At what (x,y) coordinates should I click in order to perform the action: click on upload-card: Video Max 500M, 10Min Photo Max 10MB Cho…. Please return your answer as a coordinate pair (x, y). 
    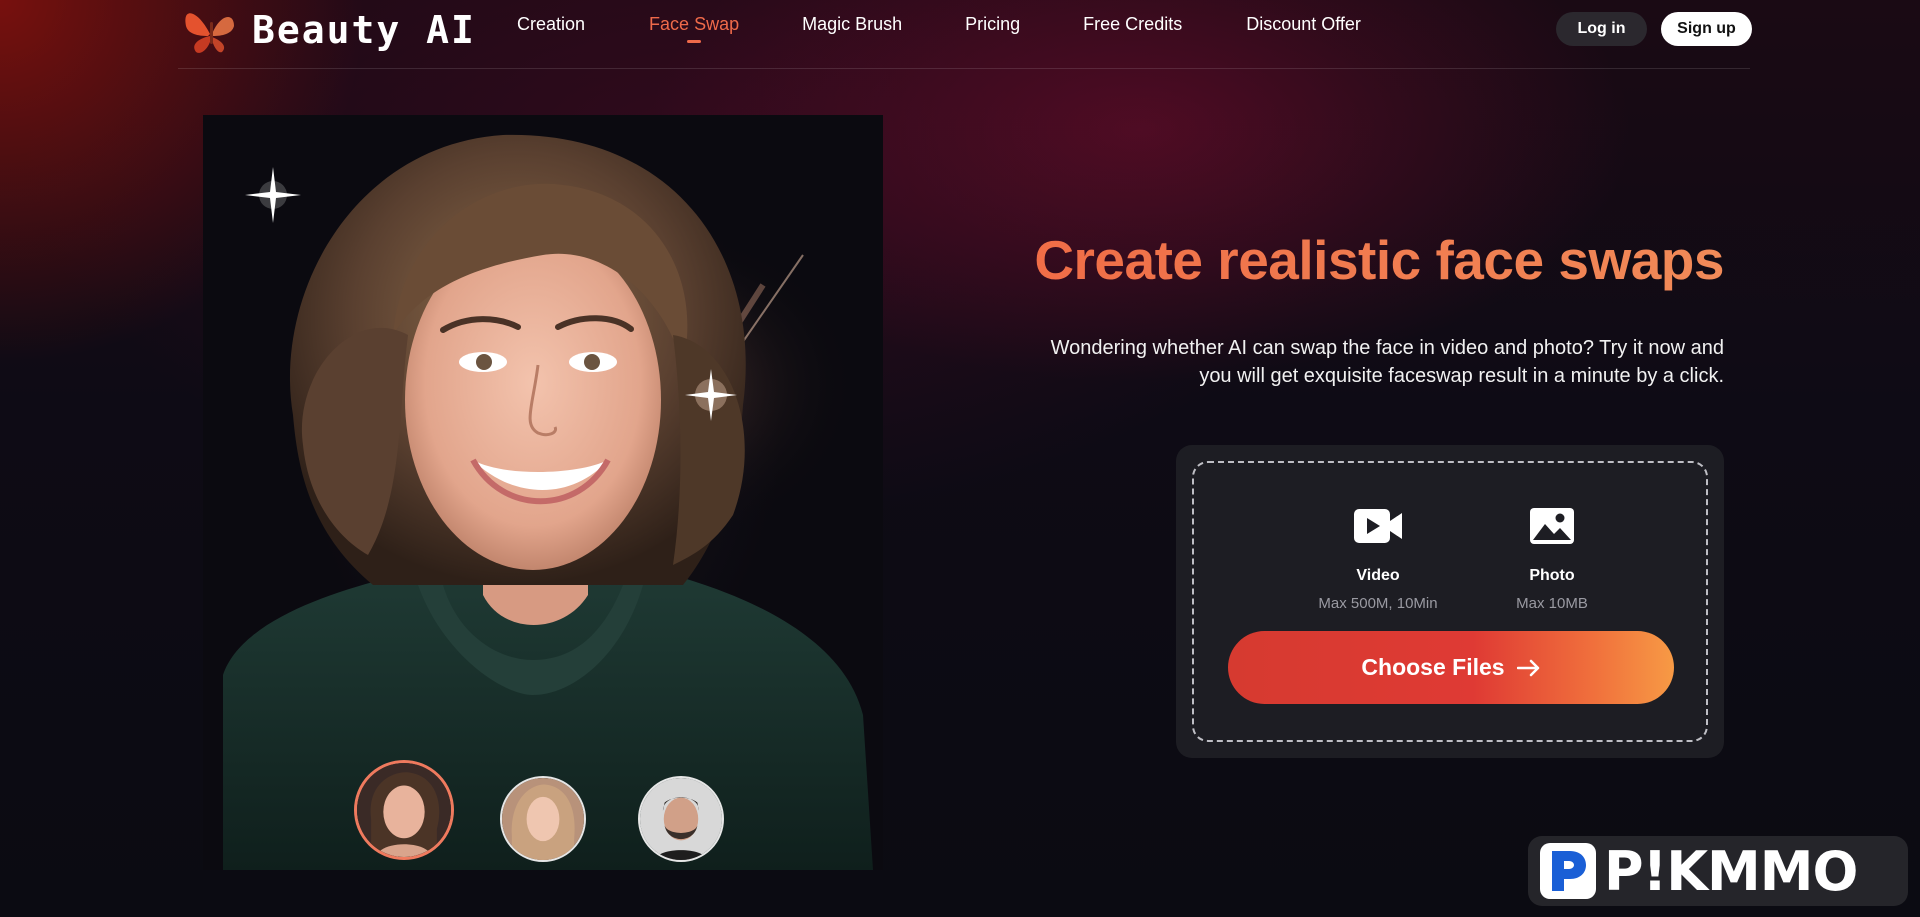
    Looking at the image, I should click on (1450, 601).